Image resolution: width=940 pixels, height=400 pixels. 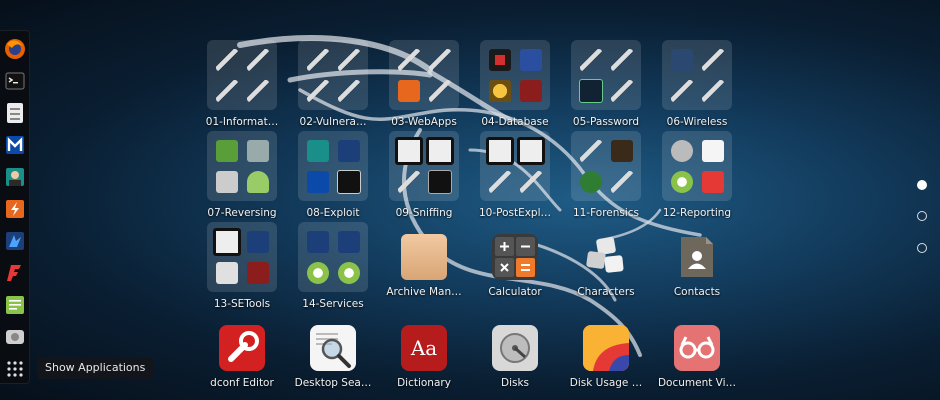 I want to click on app-contacts: Contacts, so click(x=697, y=260).